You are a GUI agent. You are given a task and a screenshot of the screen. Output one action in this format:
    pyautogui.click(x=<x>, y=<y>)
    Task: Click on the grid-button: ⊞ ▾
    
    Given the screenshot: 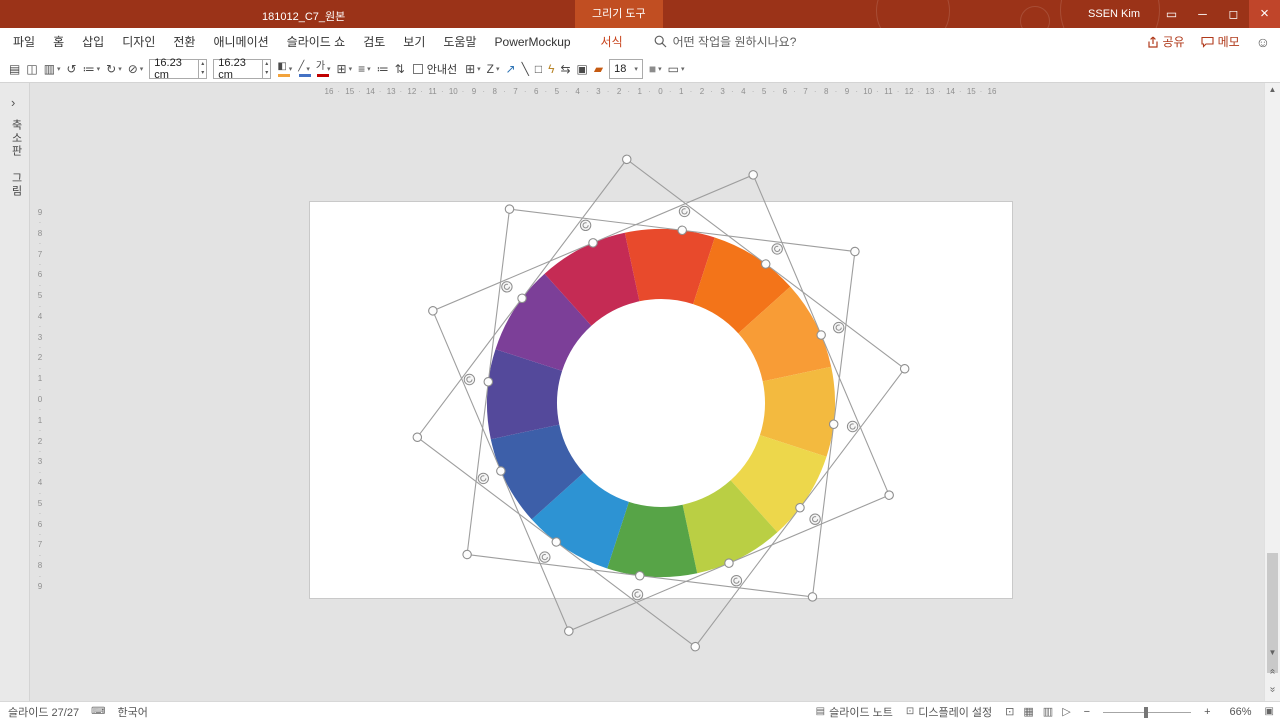 What is the action you would take?
    pyautogui.click(x=473, y=69)
    